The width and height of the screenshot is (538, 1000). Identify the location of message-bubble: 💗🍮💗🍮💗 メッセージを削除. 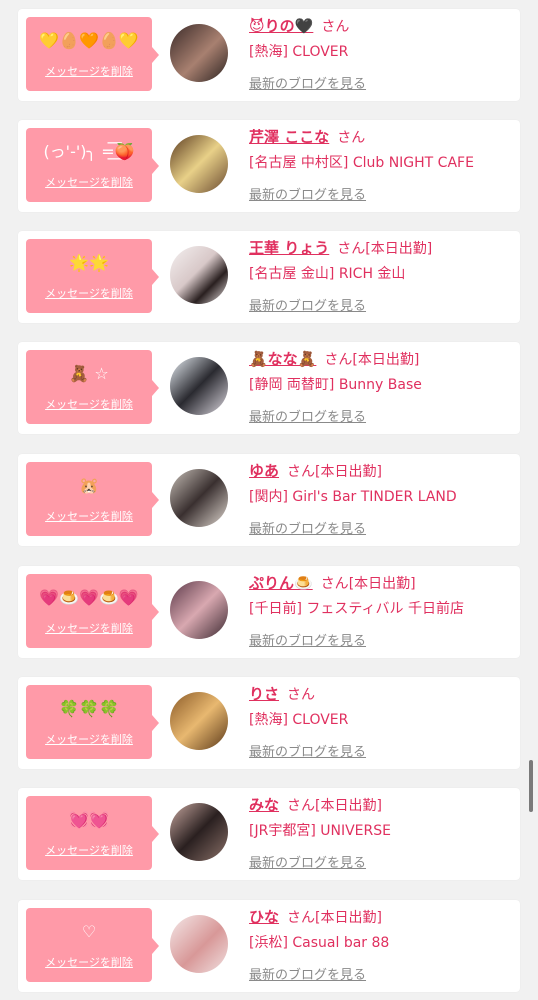
(92, 611).